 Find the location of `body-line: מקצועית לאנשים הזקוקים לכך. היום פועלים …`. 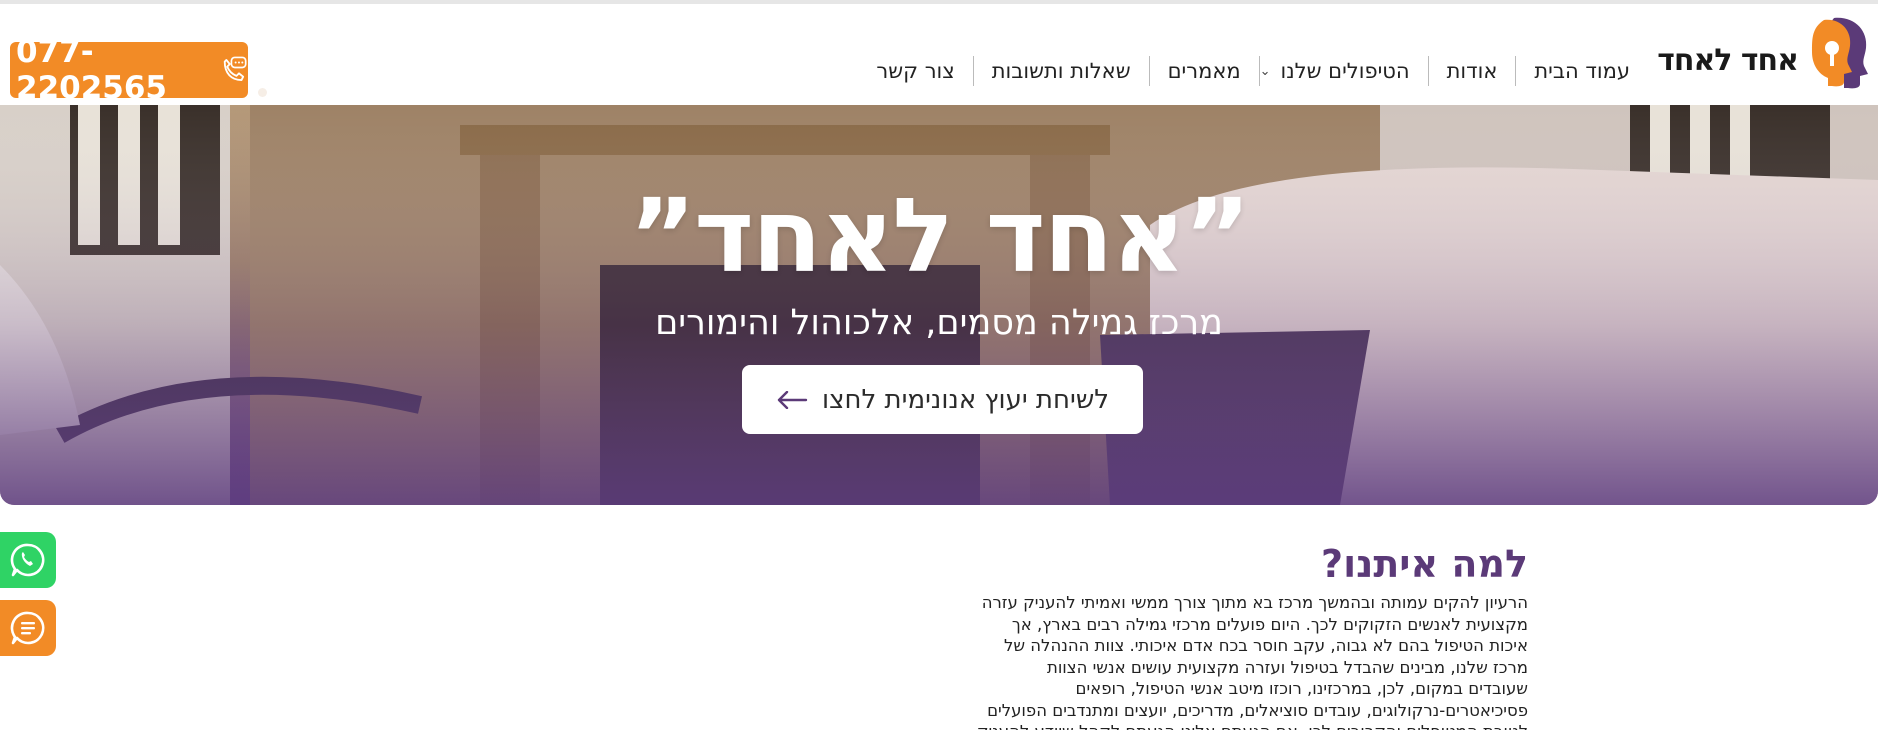

body-line: מקצועית לאנשים הזקוקים לכך. היום פועלים … is located at coordinates (1269, 624).